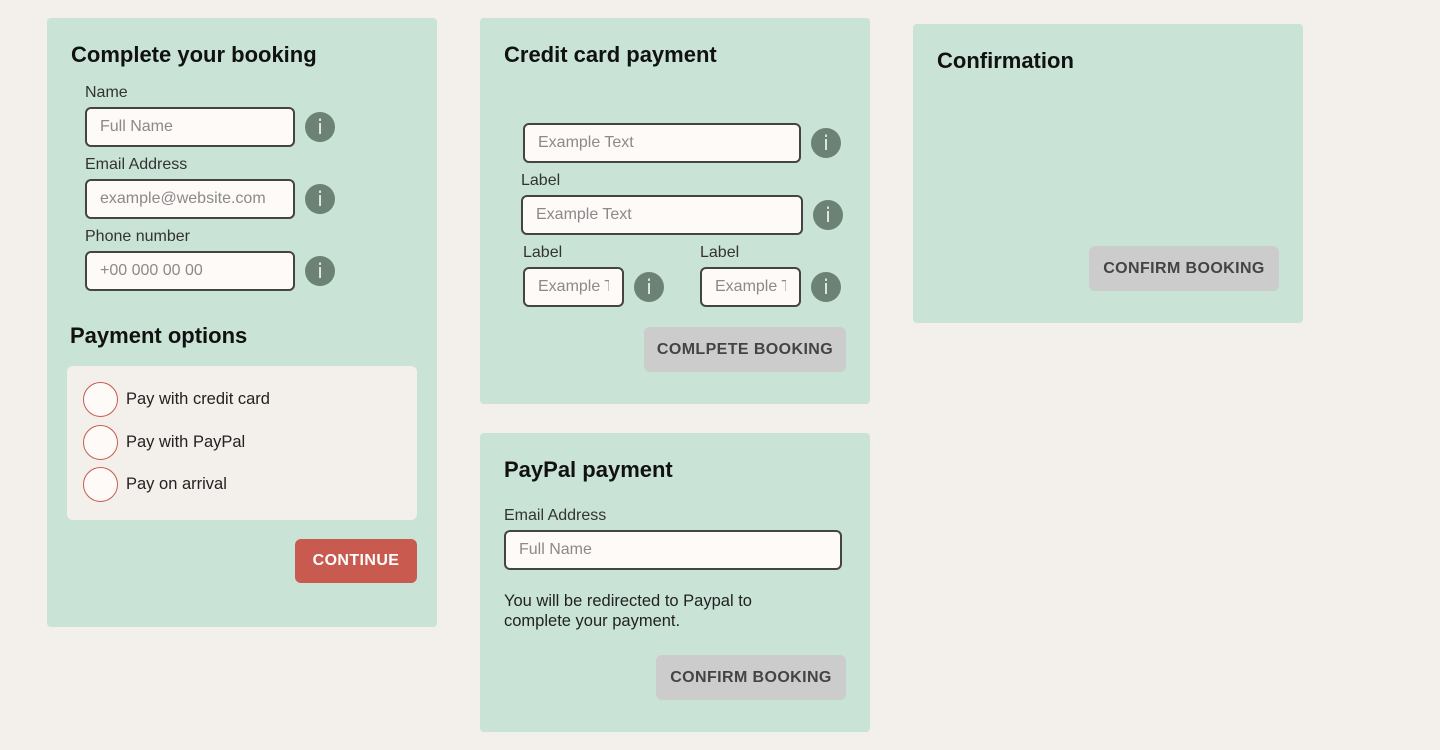 The width and height of the screenshot is (1440, 750). What do you see at coordinates (750, 287) in the screenshot?
I see `card-field-4-input` at bounding box center [750, 287].